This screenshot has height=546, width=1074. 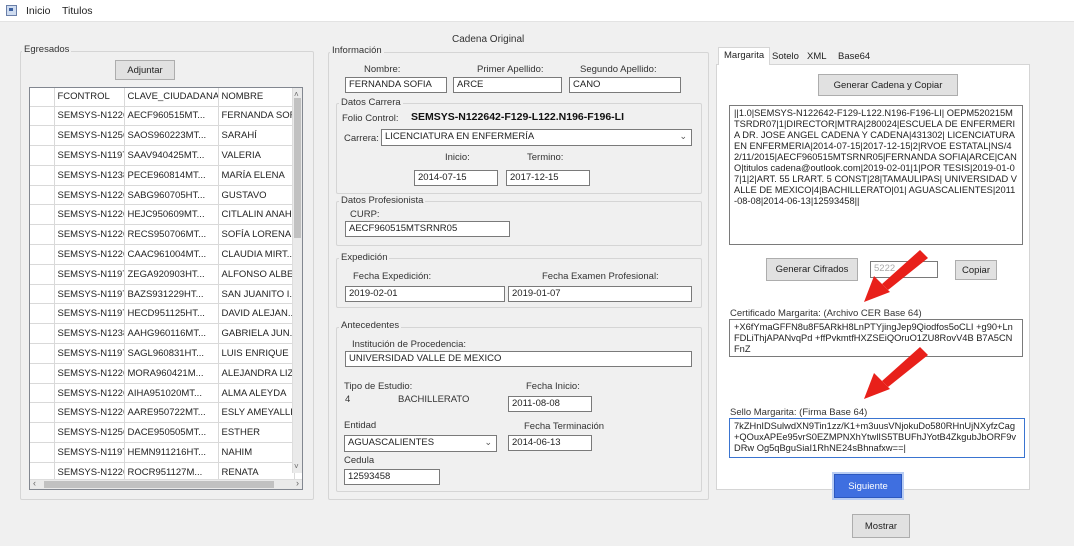 I want to click on menu-titulos: Titulos, so click(x=77, y=11).